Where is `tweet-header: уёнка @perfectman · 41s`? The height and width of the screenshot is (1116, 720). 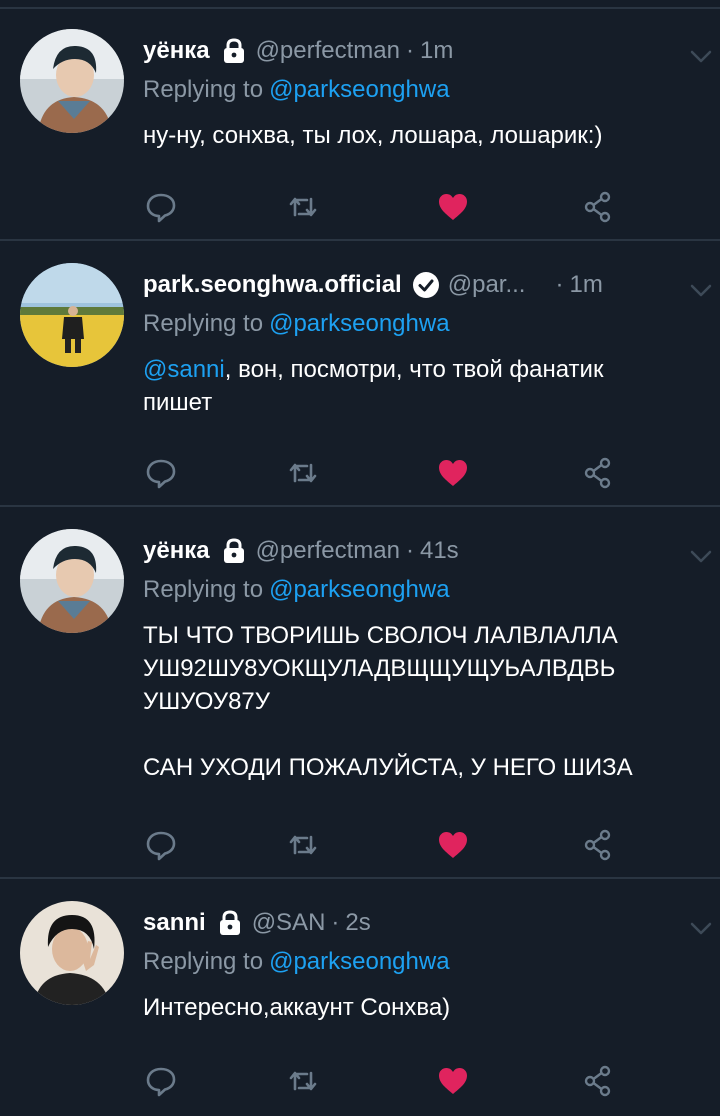
tweet-header: уёнка @perfectman · 41s is located at coordinates (419, 551).